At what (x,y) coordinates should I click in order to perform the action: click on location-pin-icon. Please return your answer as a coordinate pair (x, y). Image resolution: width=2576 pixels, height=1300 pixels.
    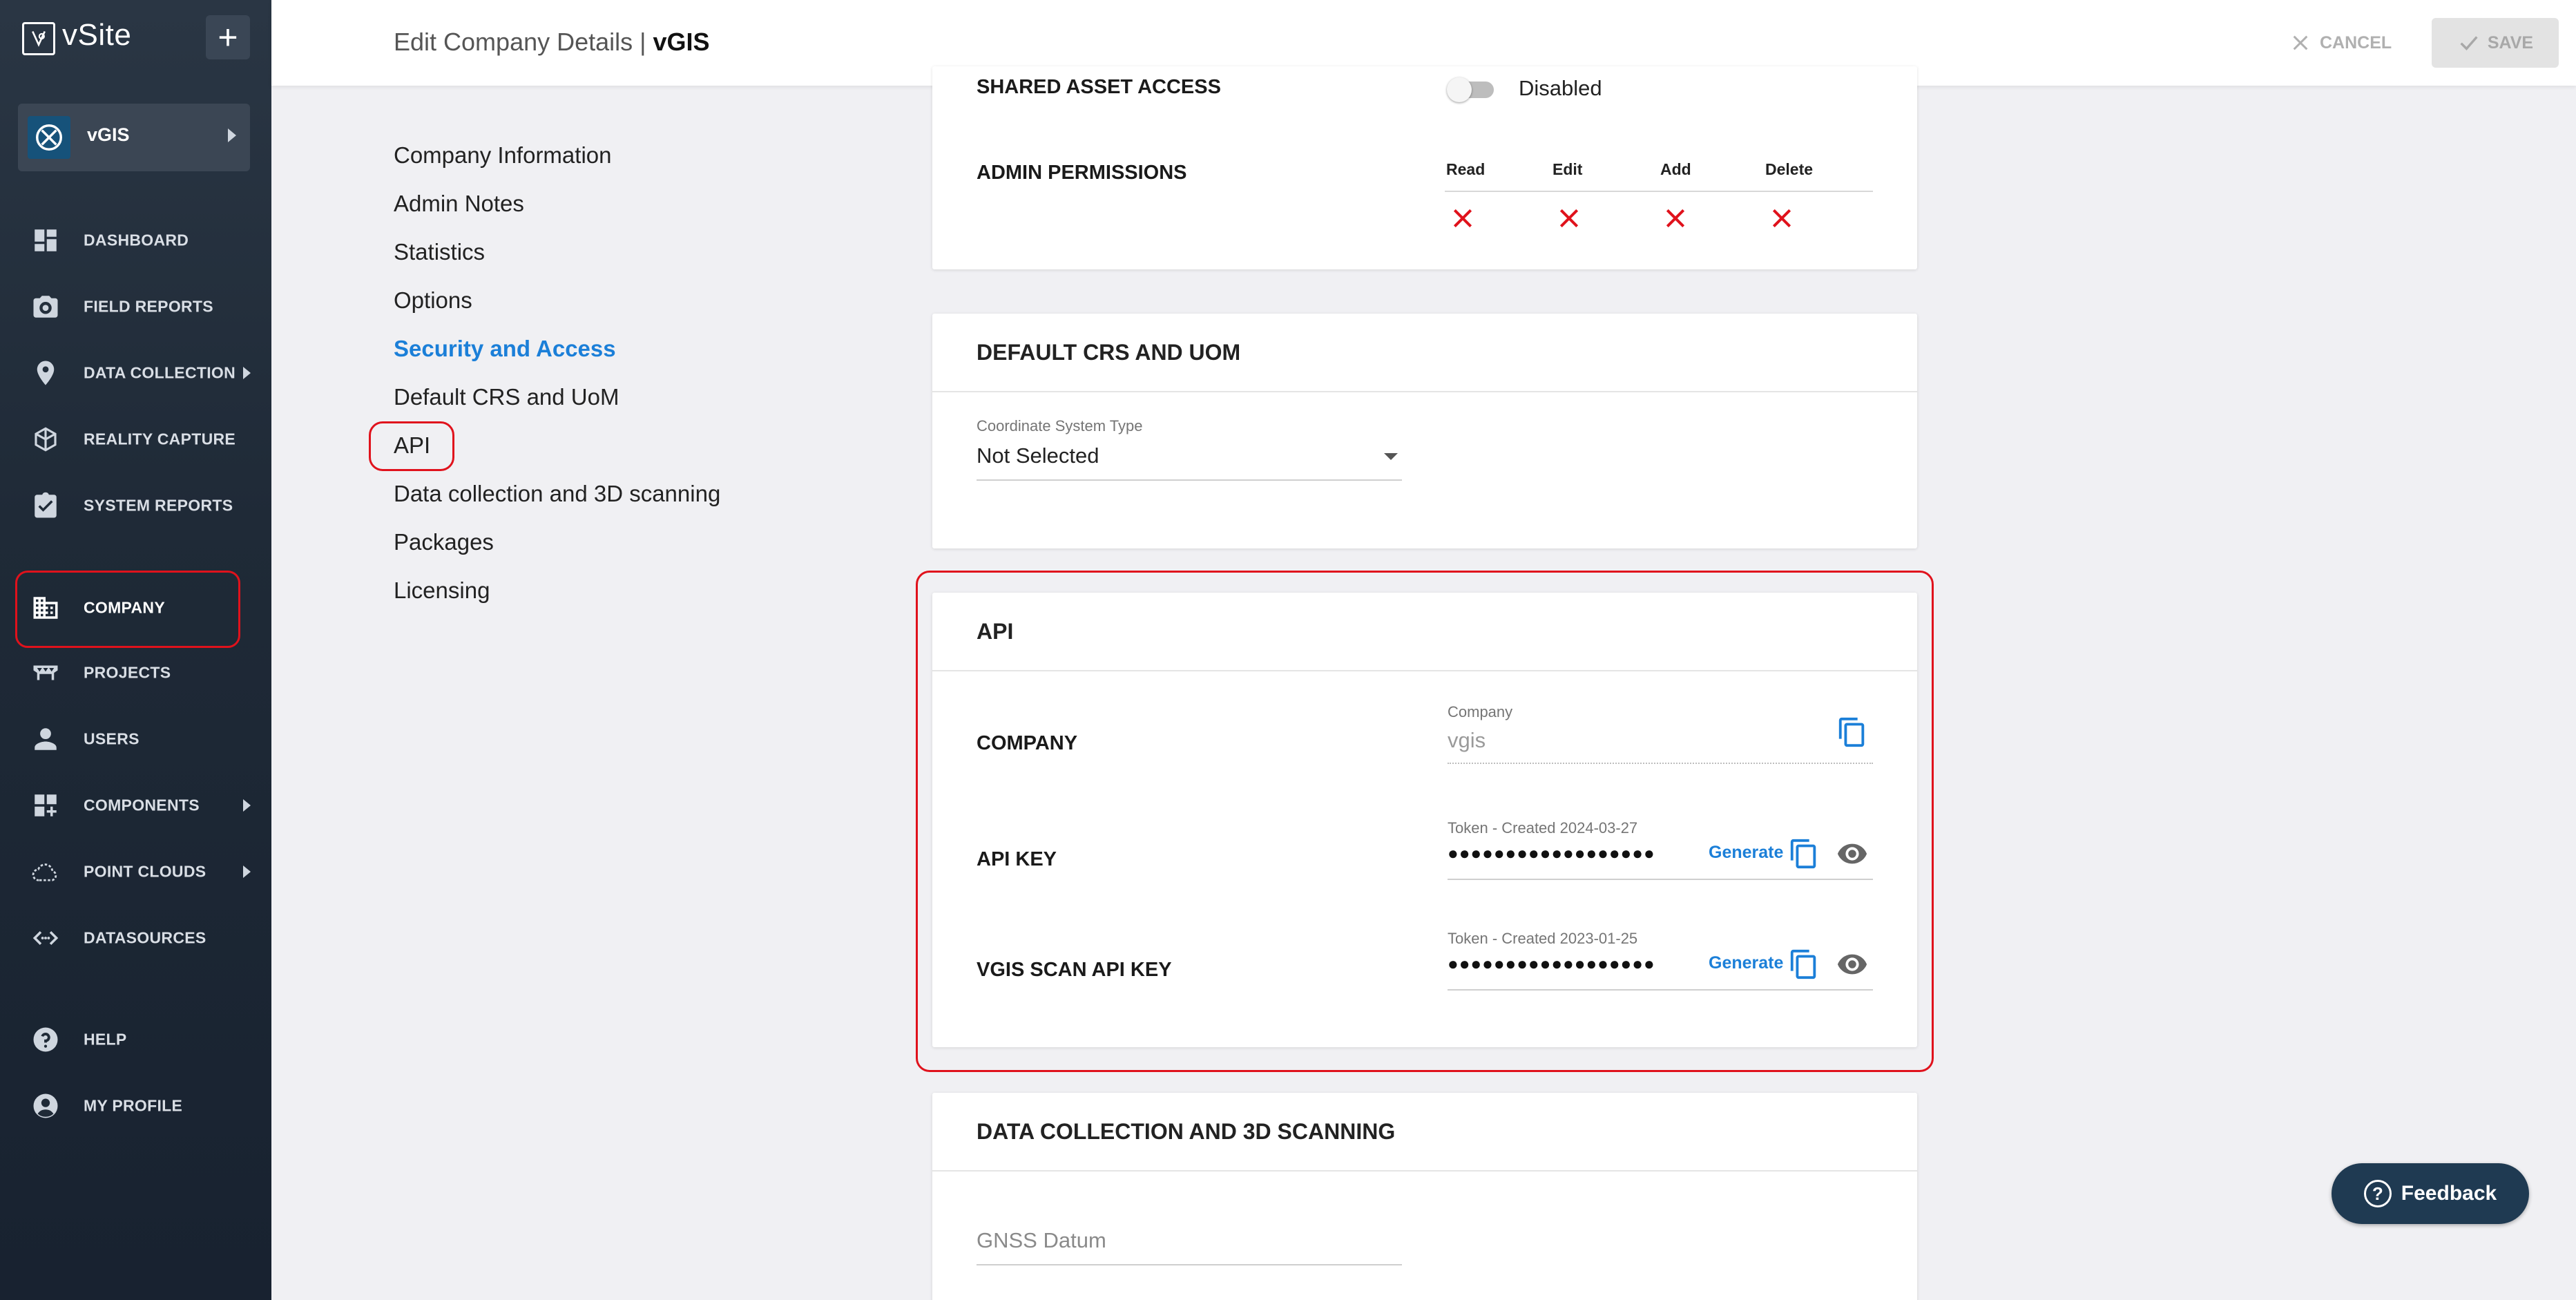
    Looking at the image, I should click on (45, 373).